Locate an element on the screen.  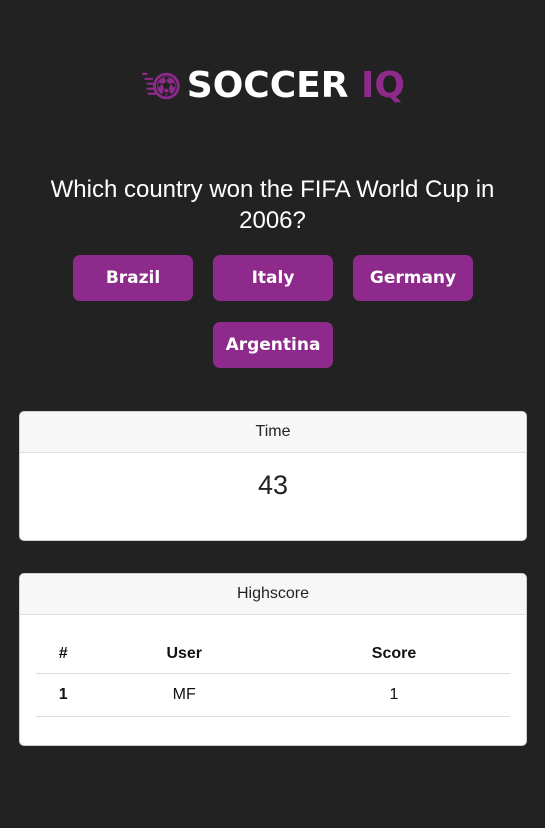
column-header-user: User is located at coordinates (184, 654).